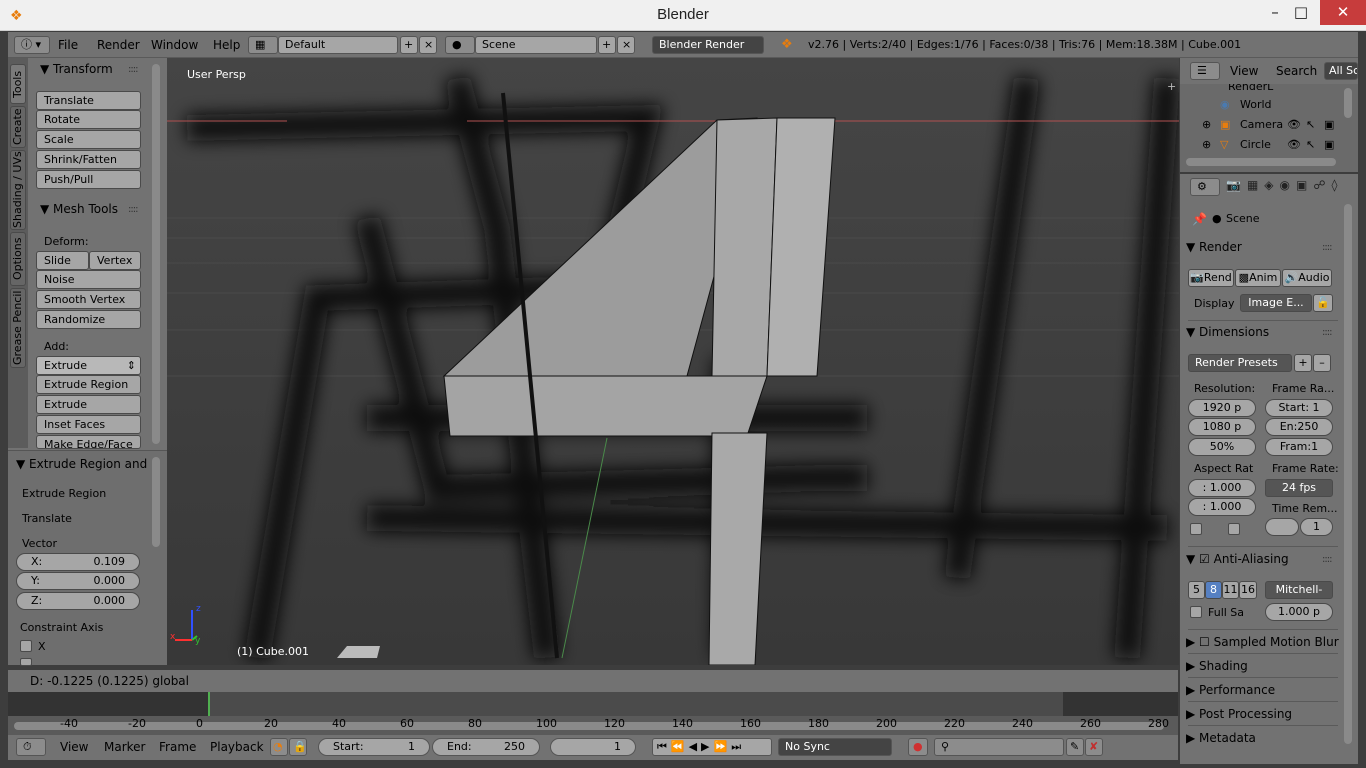  Describe the element at coordinates (88, 319) in the screenshot. I see `randomize-button: Randomize` at that location.